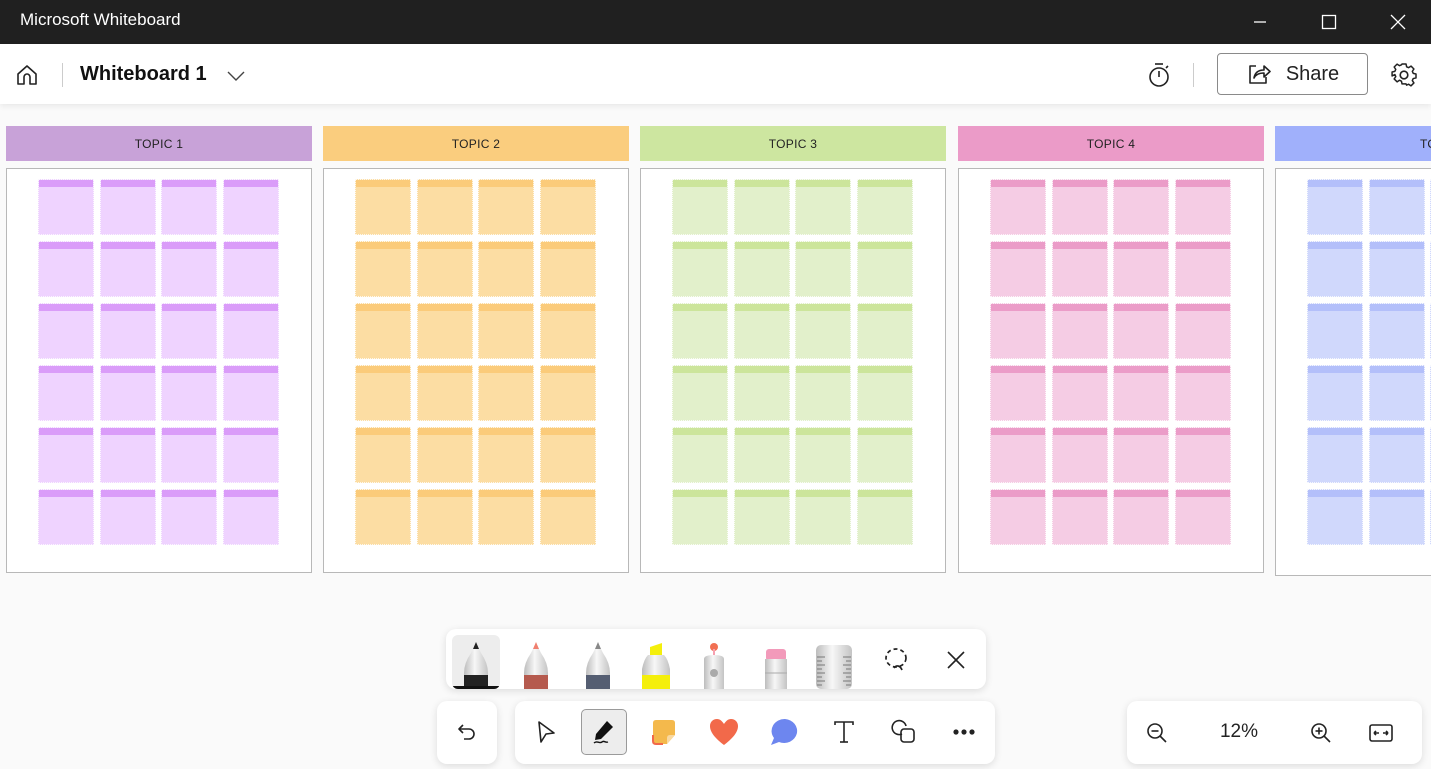 The height and width of the screenshot is (769, 1431). Describe the element at coordinates (664, 732) in the screenshot. I see `tool-sticky-note` at that location.